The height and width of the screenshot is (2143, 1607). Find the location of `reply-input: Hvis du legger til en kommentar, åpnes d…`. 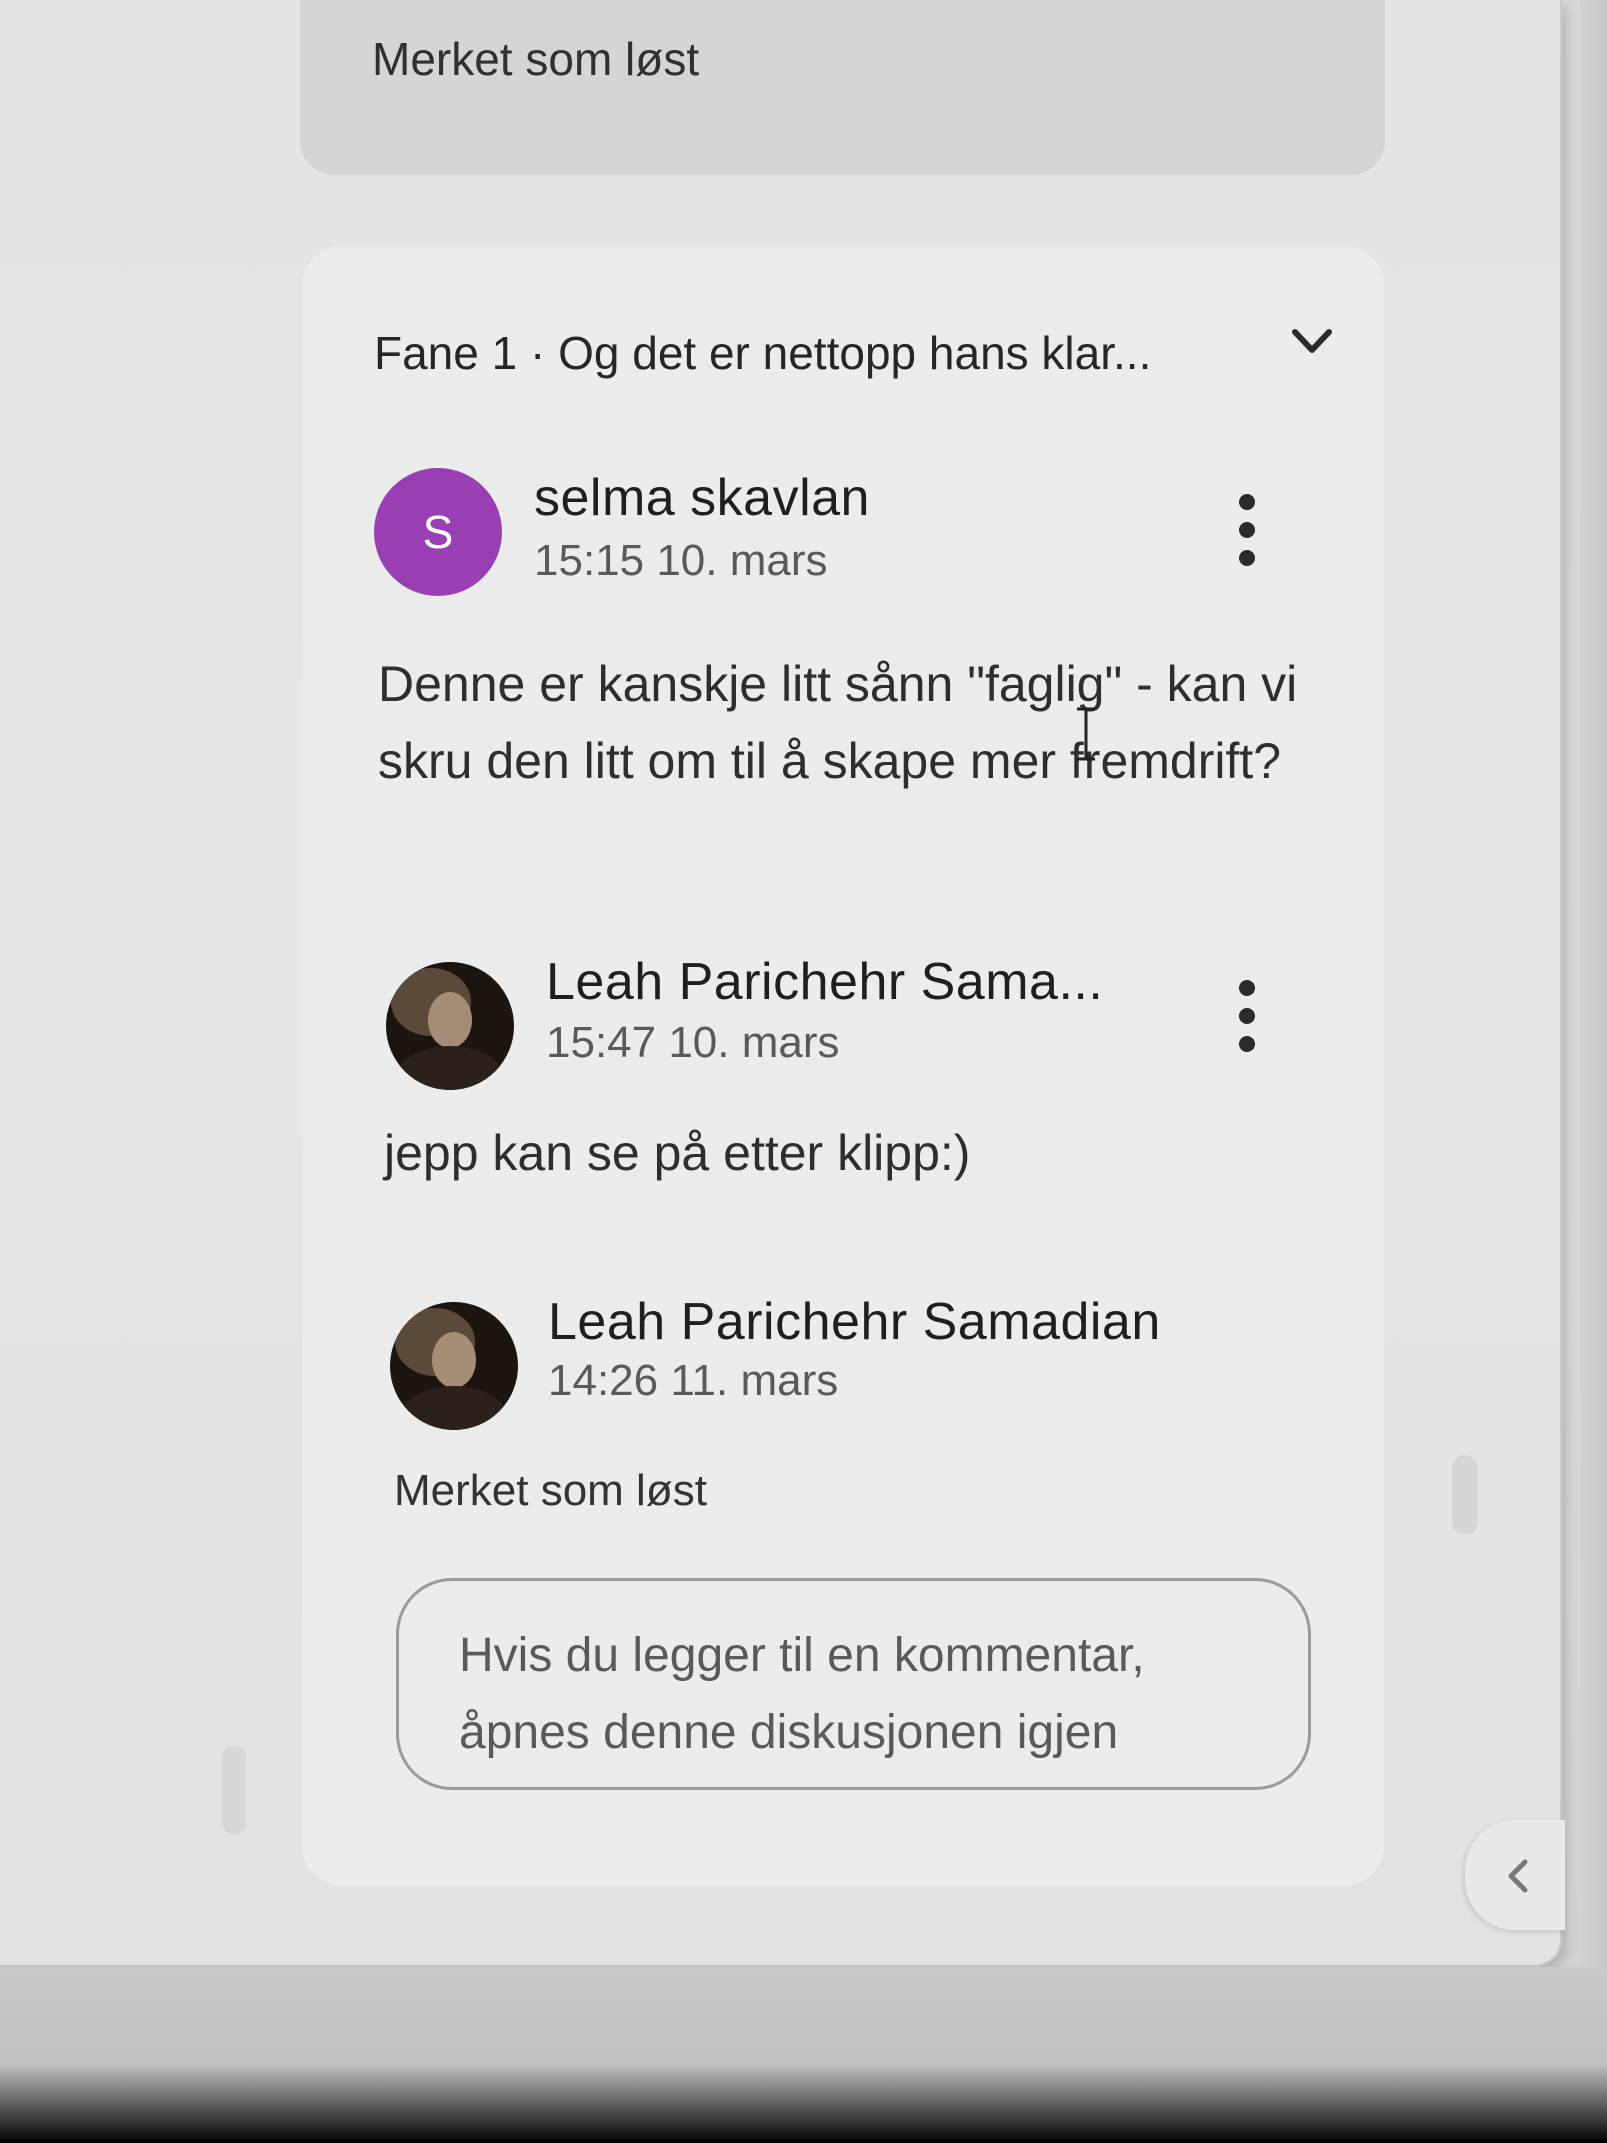

reply-input: Hvis du legger til en kommentar, åpnes d… is located at coordinates (853, 1684).